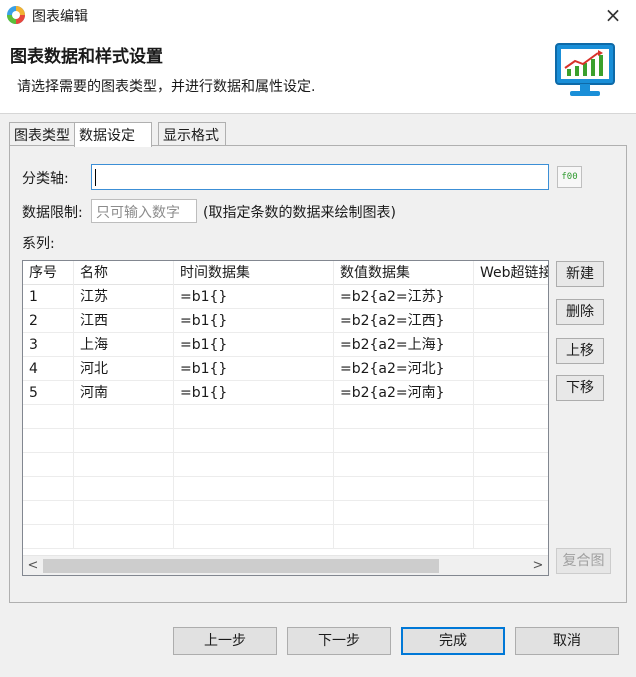 The width and height of the screenshot is (636, 677). I want to click on row-value-dataset-cell: =b2{a2=河南}, so click(404, 393).